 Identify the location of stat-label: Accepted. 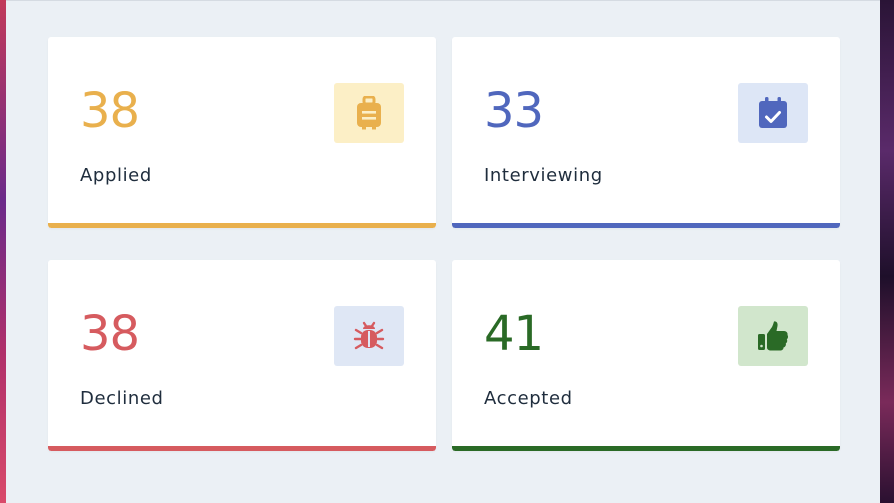
(528, 398).